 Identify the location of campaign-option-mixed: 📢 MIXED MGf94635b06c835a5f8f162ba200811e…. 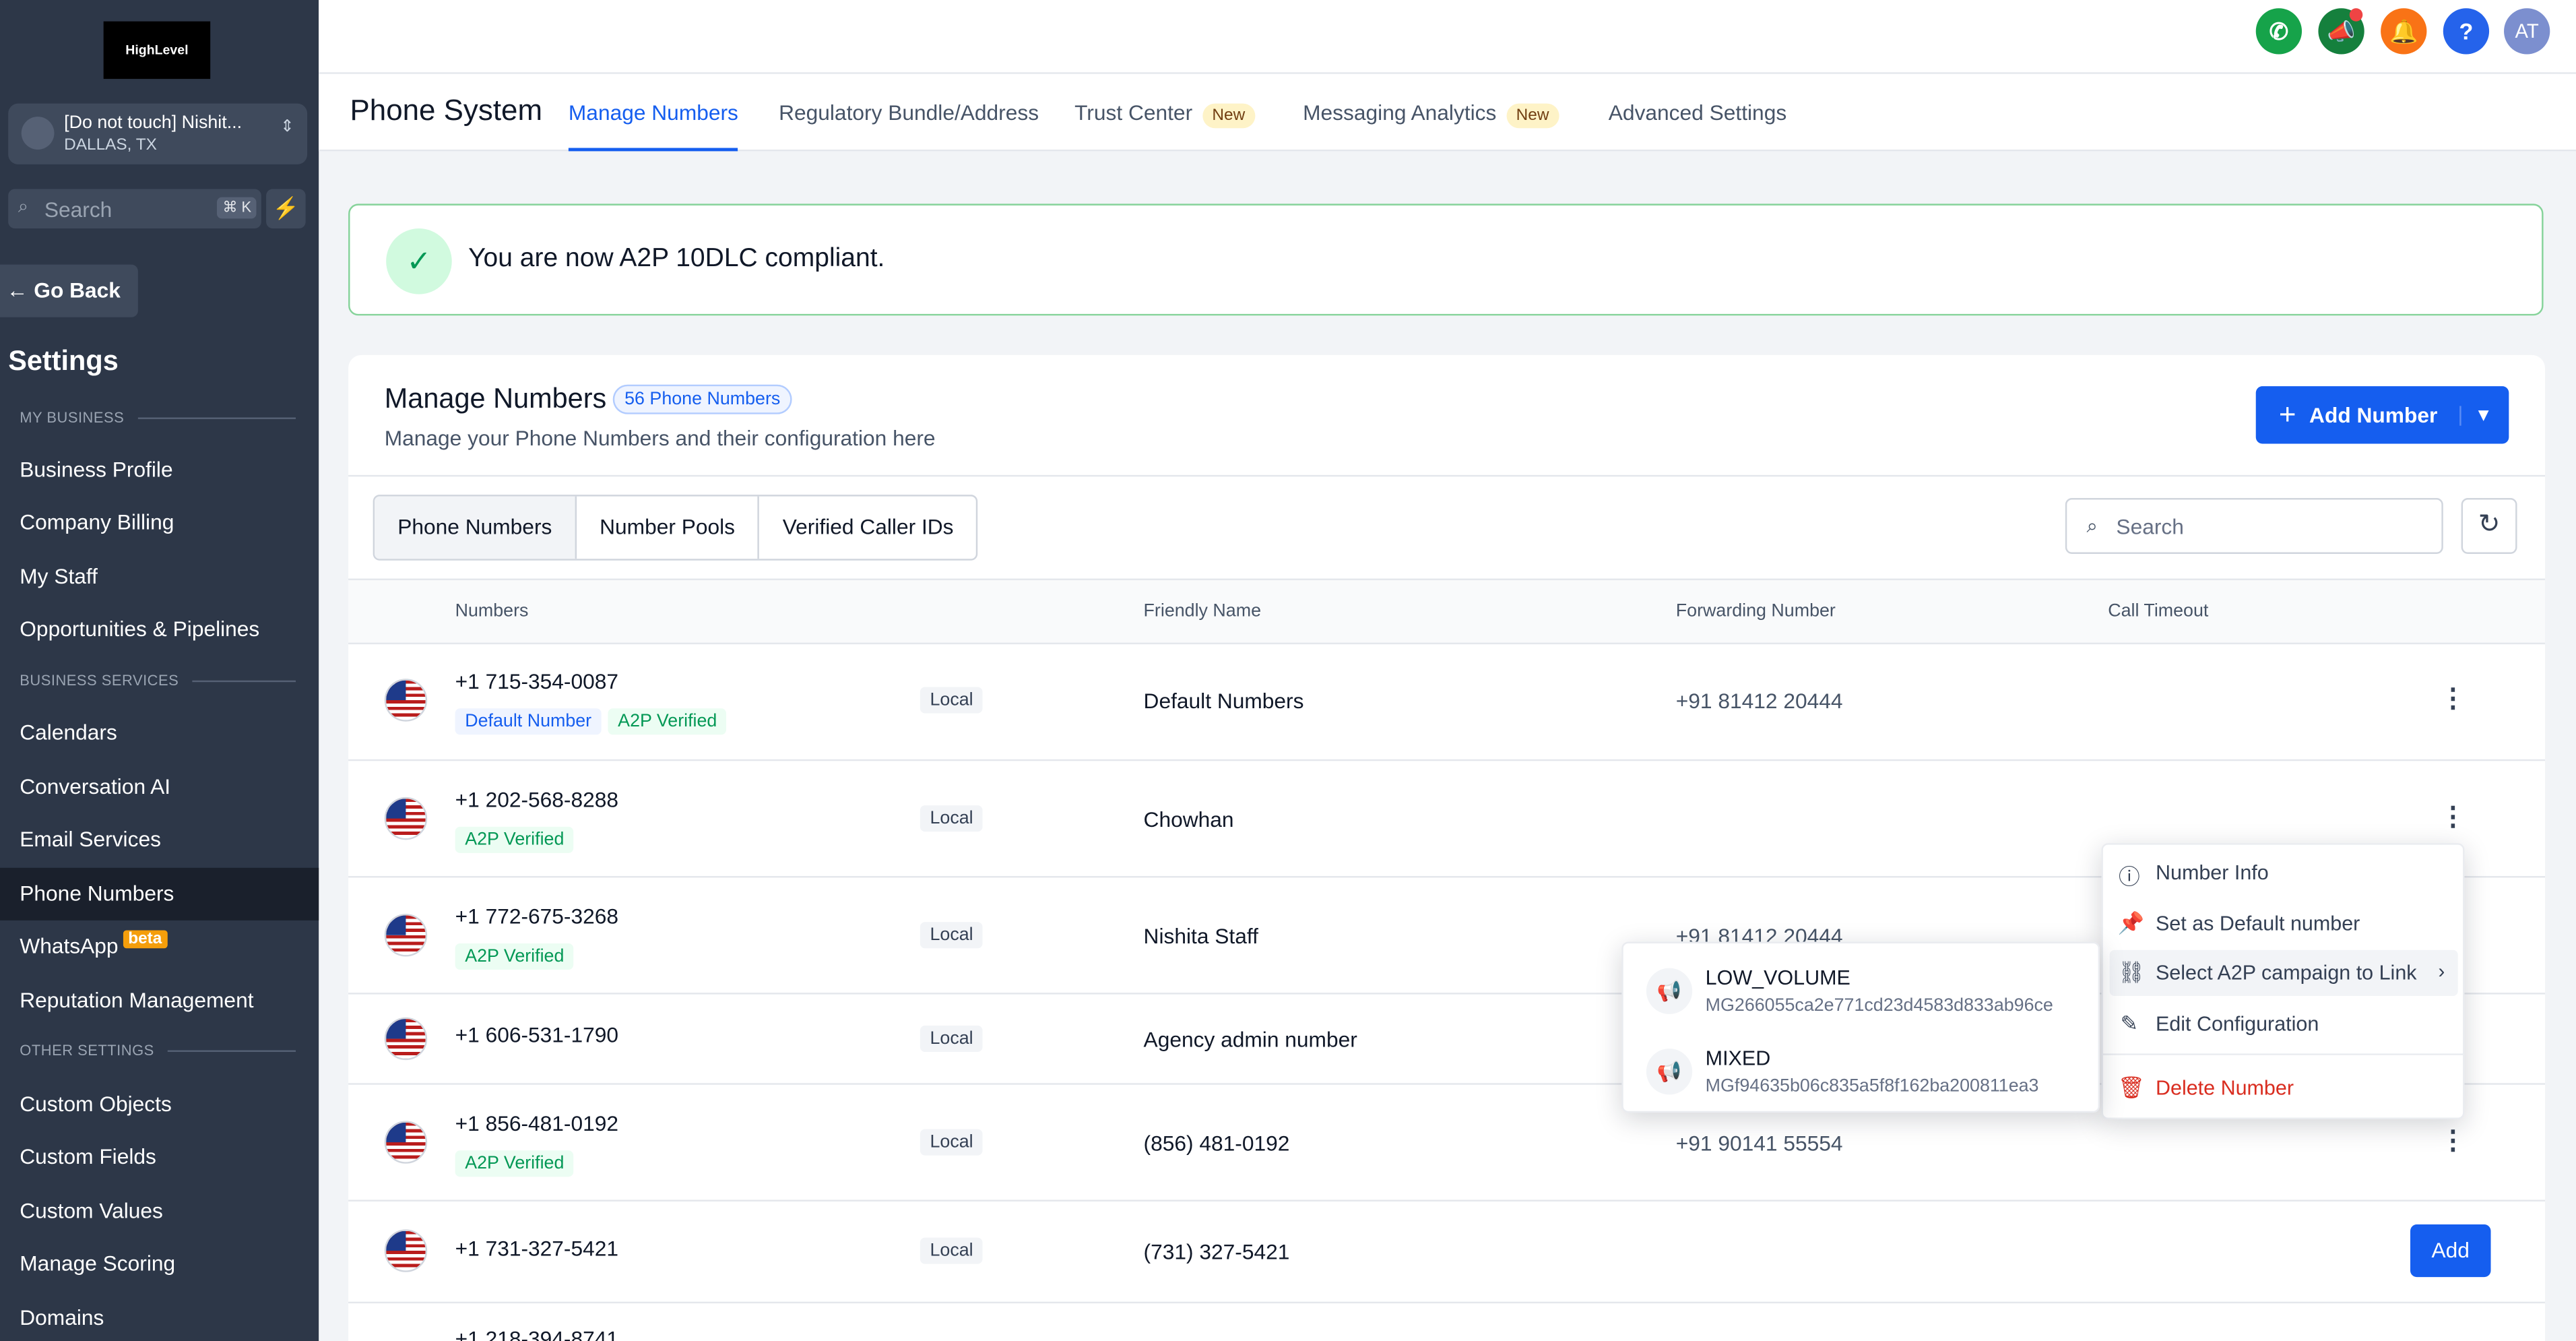
(1860, 1068).